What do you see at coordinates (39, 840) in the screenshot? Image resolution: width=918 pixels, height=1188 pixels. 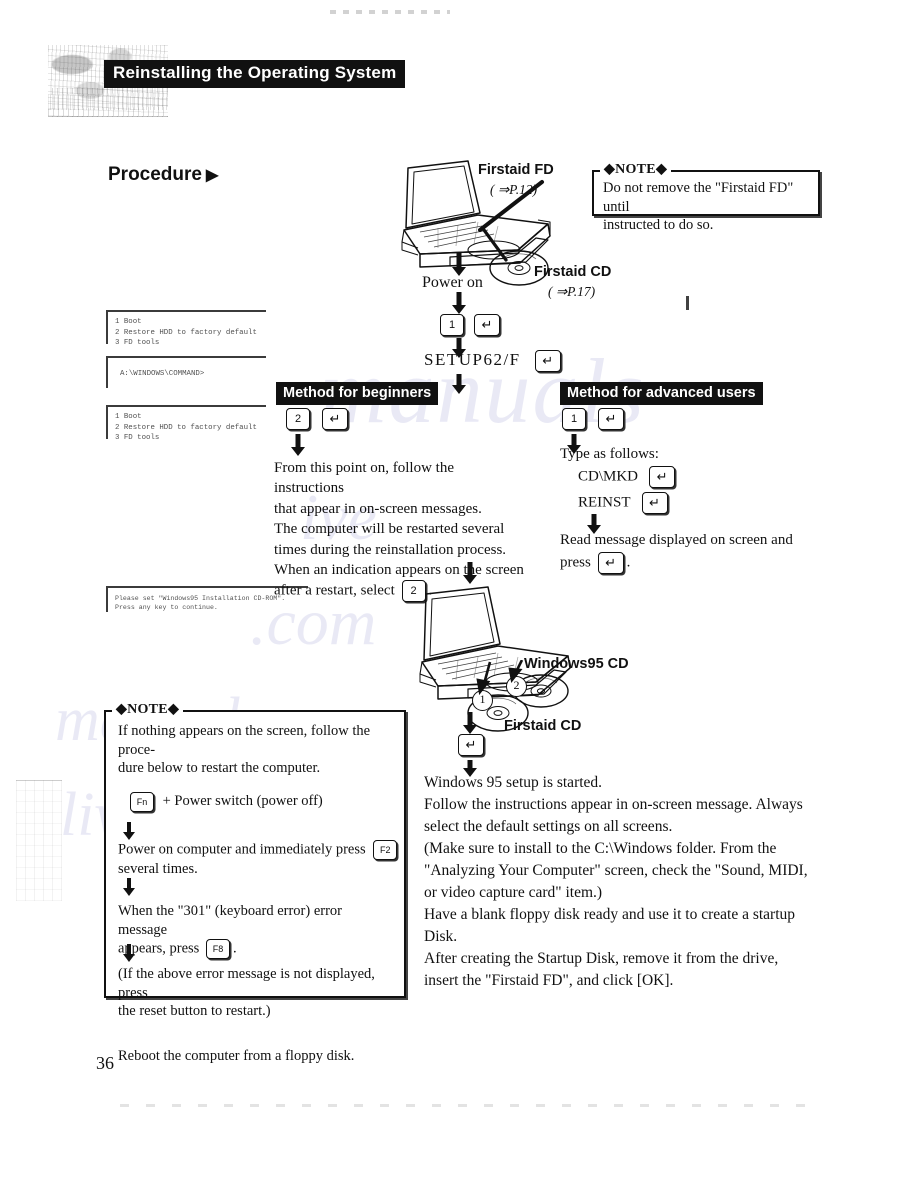 I see `scan-artifact-left` at bounding box center [39, 840].